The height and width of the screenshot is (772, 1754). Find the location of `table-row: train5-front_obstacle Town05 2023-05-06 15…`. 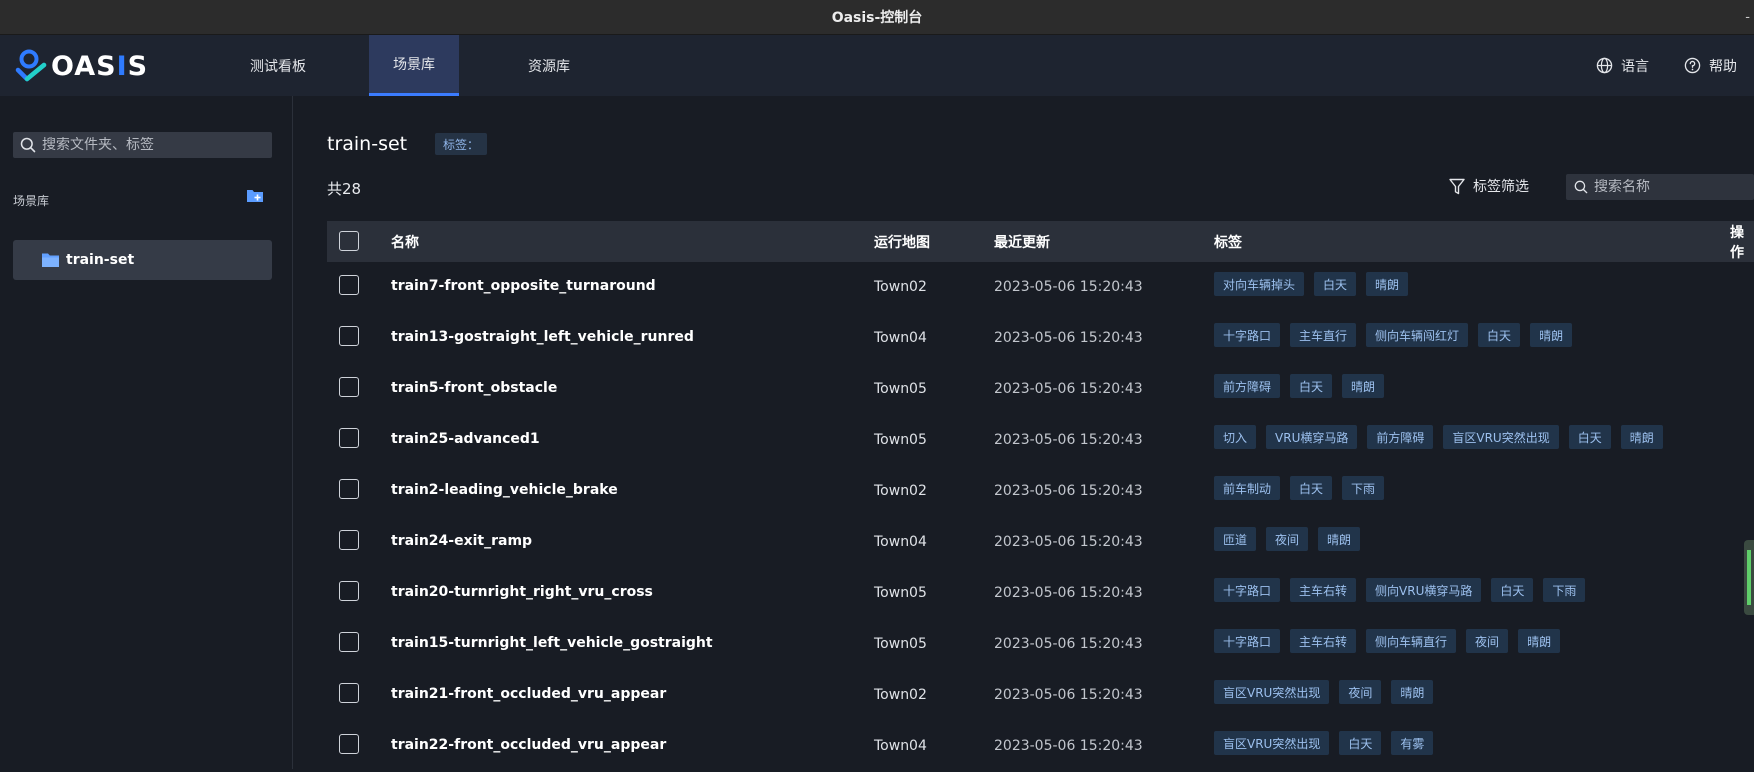

table-row: train5-front_obstacle Town05 2023-05-06 15… is located at coordinates (1040, 389).